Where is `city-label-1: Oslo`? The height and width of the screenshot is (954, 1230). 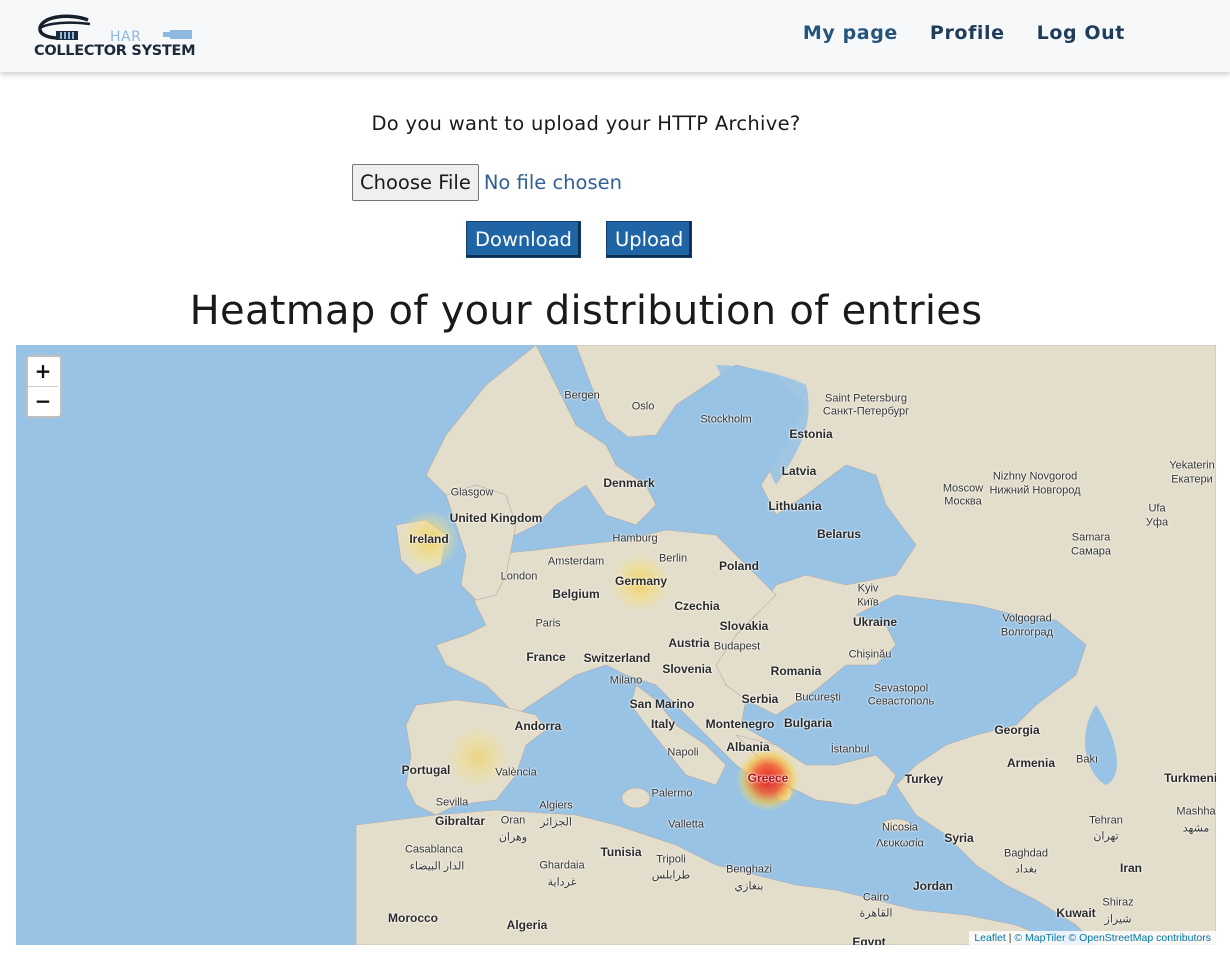
city-label-1: Oslo is located at coordinates (643, 406).